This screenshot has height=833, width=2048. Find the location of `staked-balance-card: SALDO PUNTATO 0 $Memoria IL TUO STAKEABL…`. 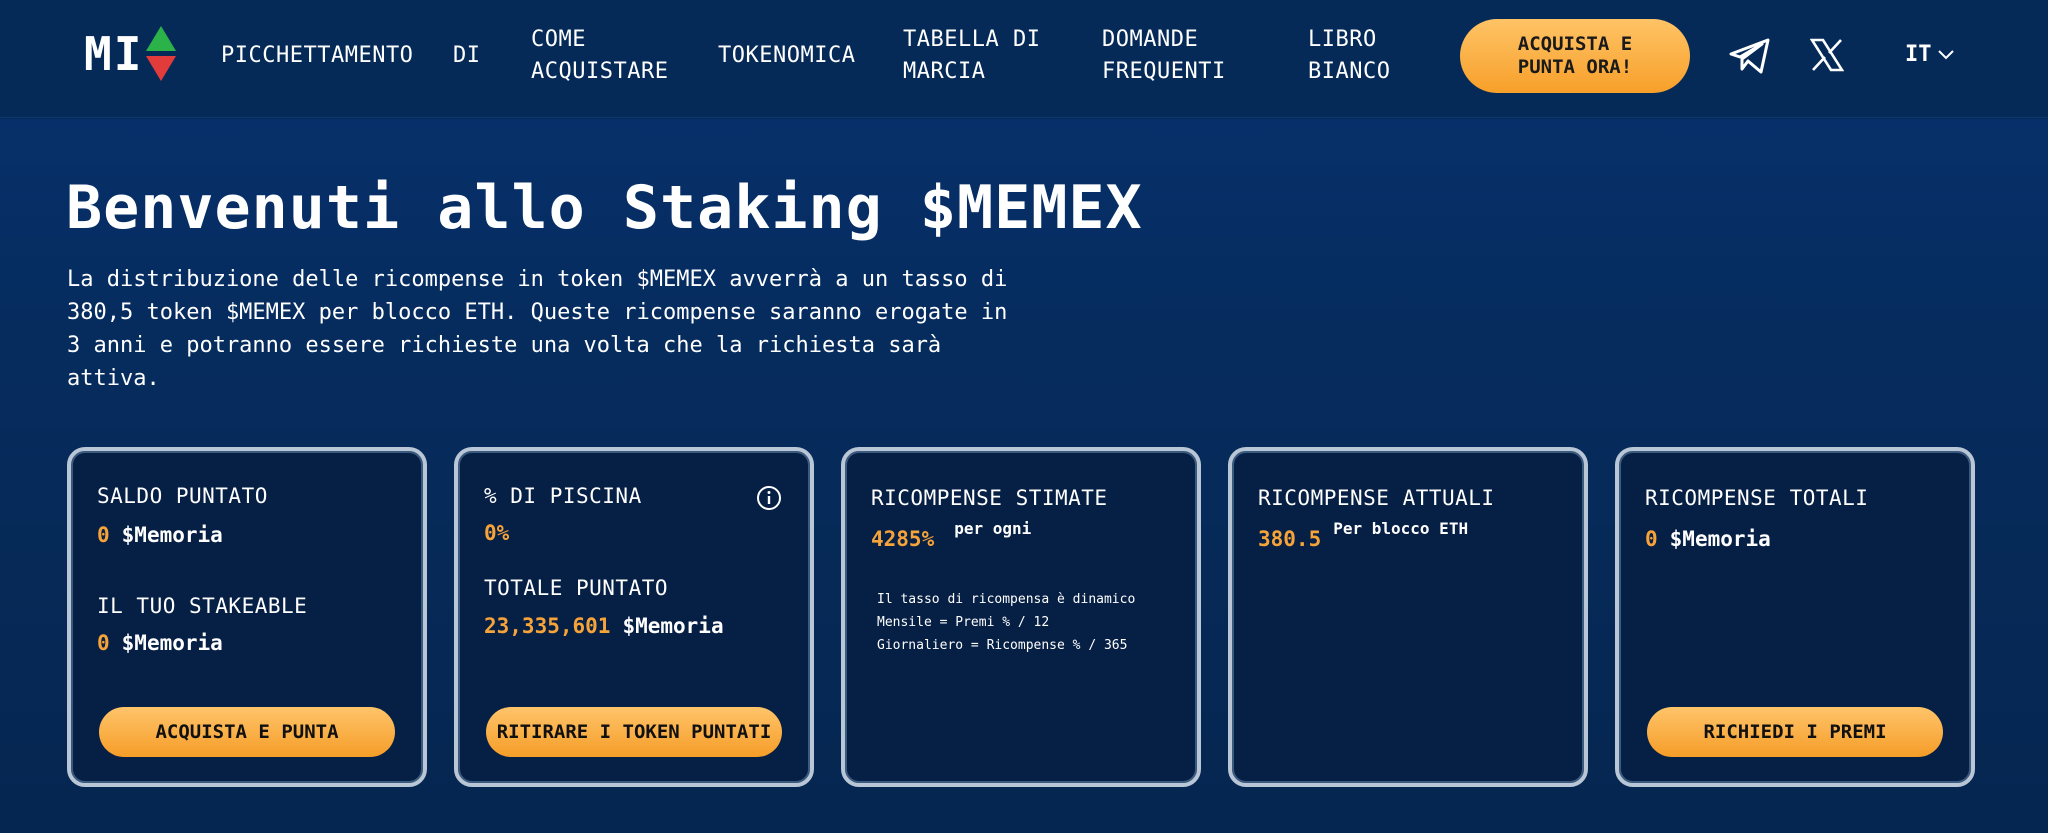

staked-balance-card: SALDO PUNTATO 0 $Memoria IL TUO STAKEABL… is located at coordinates (247, 617).